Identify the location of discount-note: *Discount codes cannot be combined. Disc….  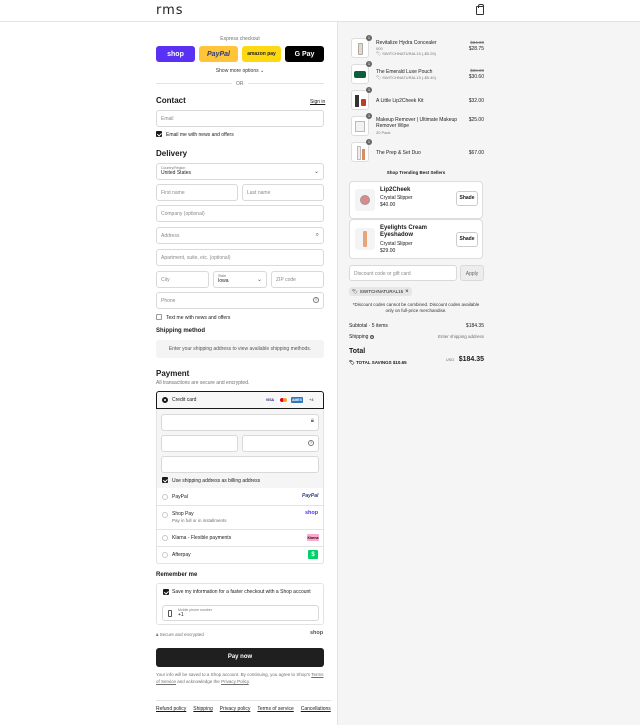
(416, 307).